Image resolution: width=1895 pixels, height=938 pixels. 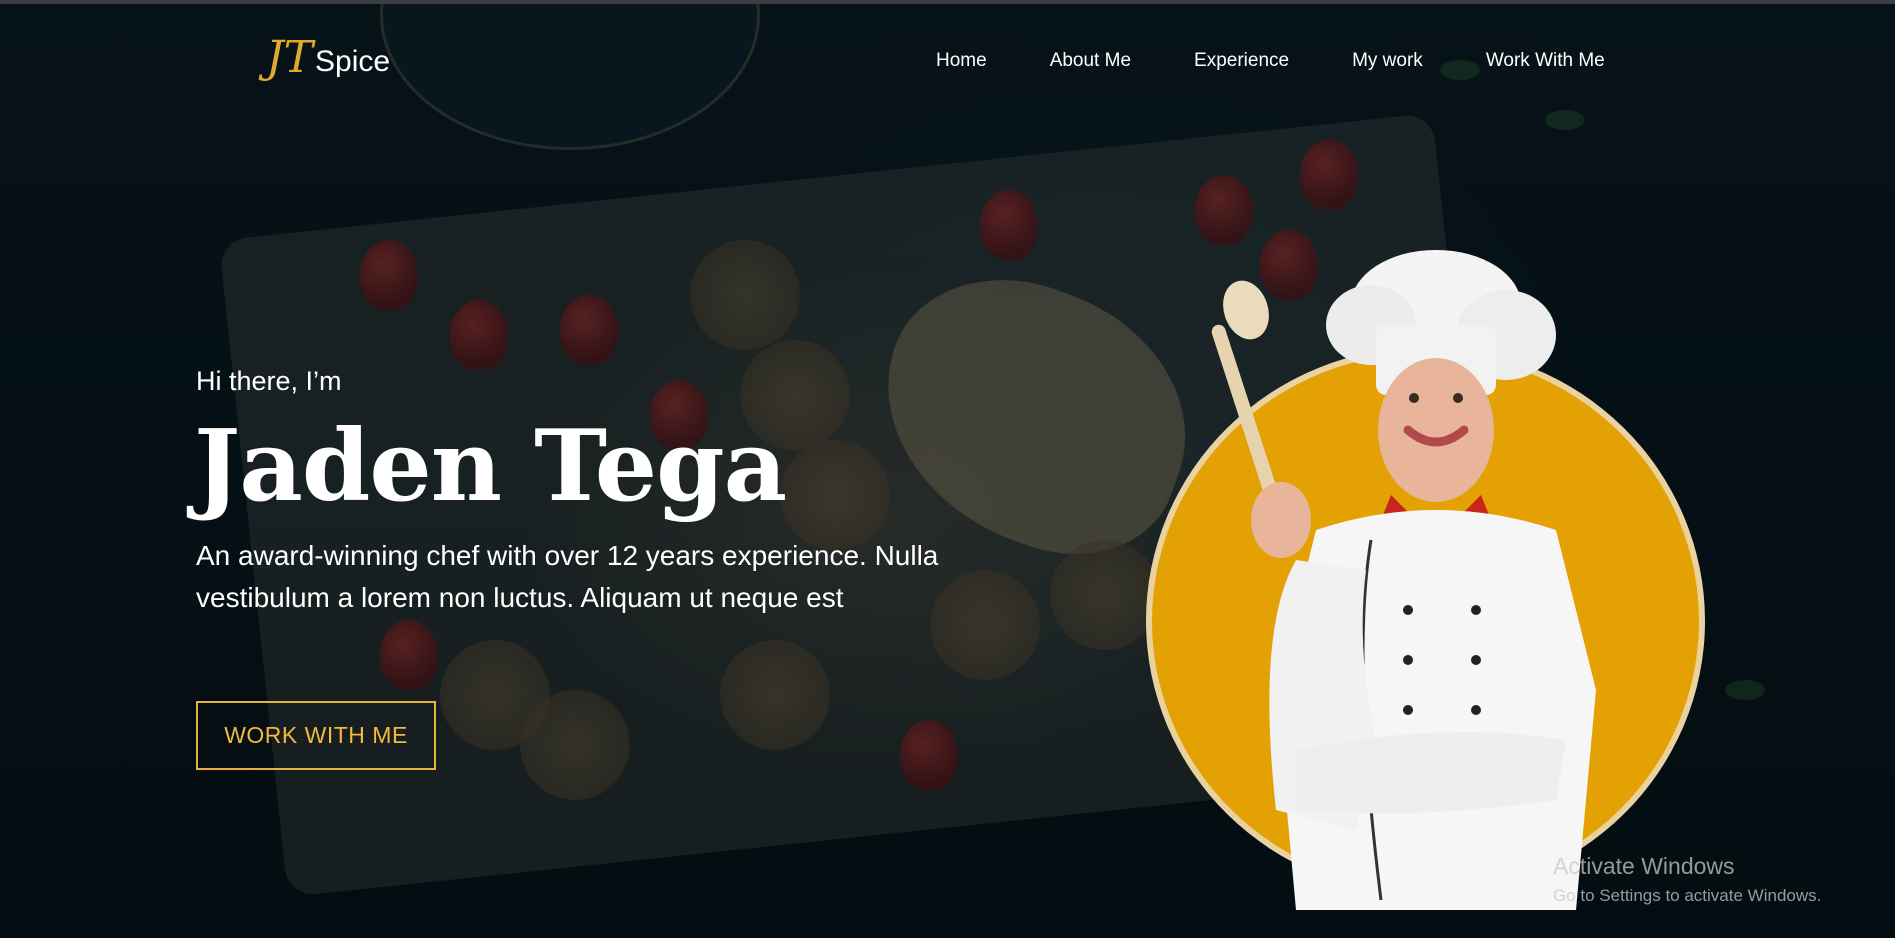 What do you see at coordinates (353, 61) in the screenshot?
I see `logo-text: Spice` at bounding box center [353, 61].